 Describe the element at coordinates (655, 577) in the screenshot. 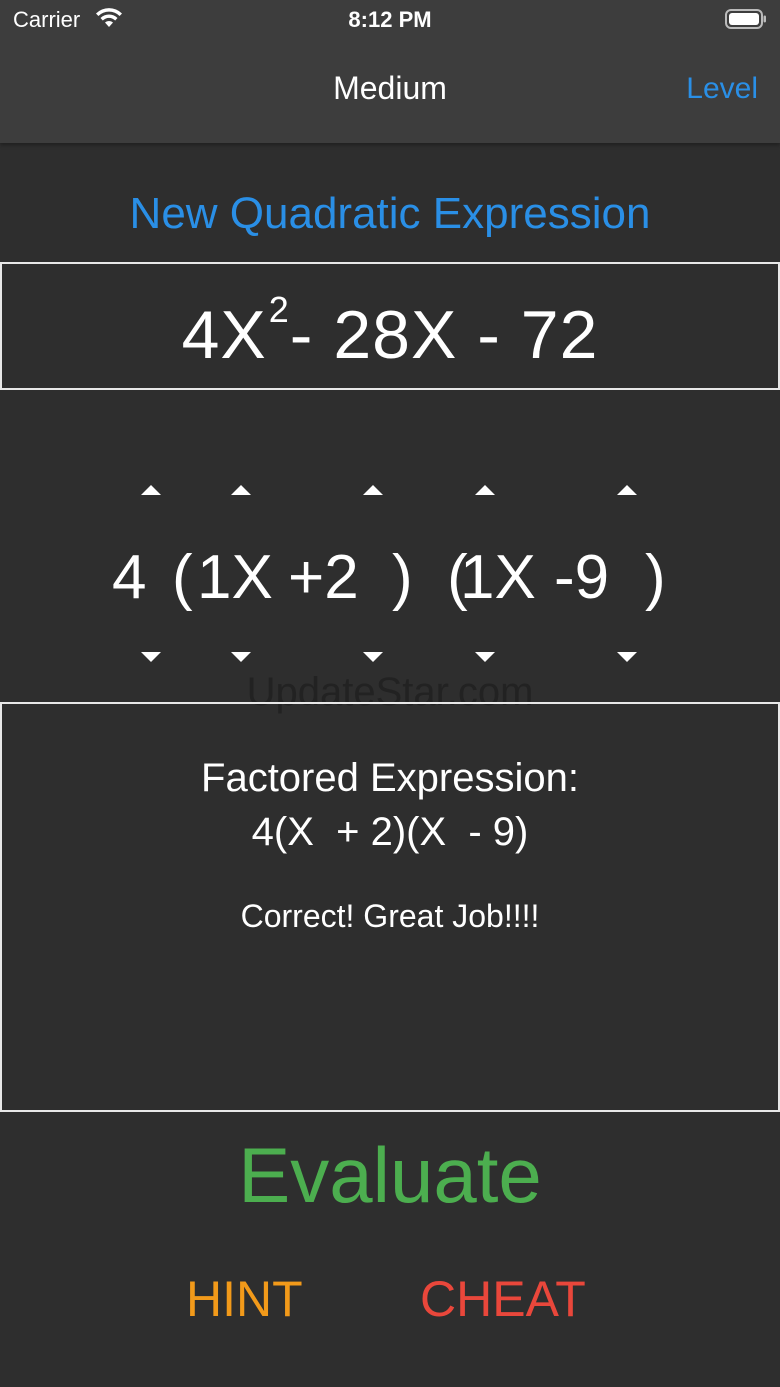

I see `close-paren-2: )` at that location.